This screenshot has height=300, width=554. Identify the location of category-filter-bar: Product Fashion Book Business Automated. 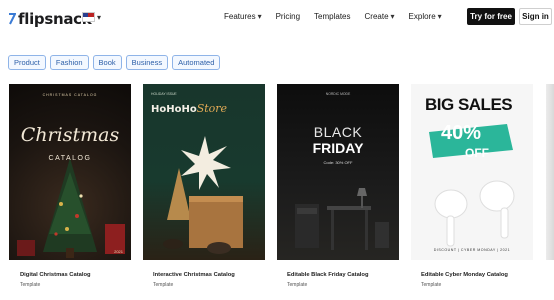
(114, 62).